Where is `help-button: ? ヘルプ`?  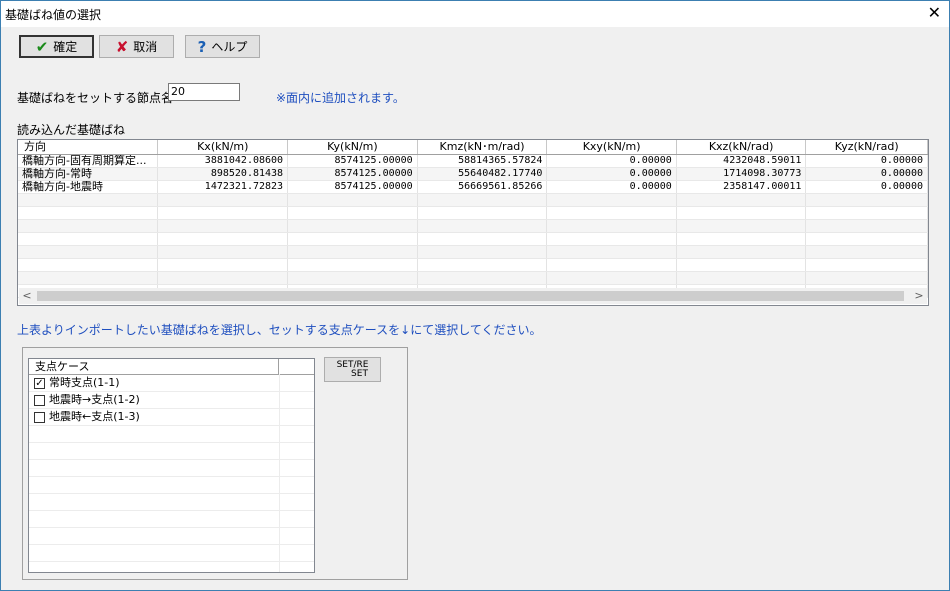
help-button: ? ヘルプ is located at coordinates (222, 46).